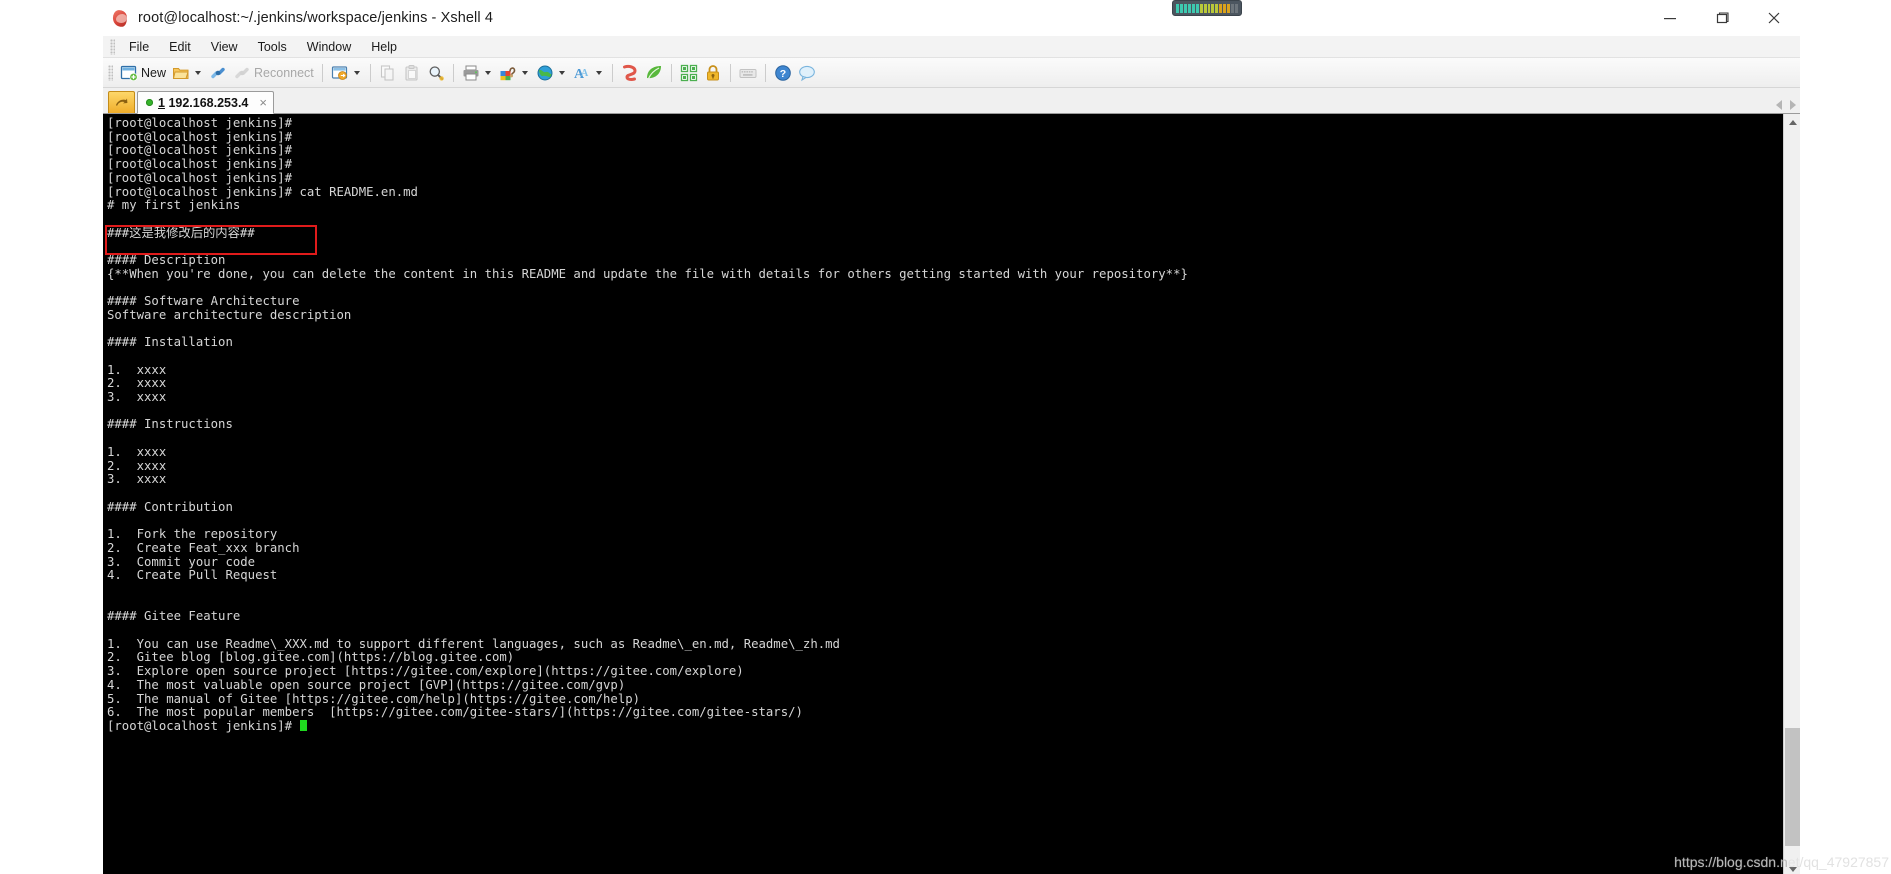 The height and width of the screenshot is (874, 1891). What do you see at coordinates (508, 73) in the screenshot?
I see `color-scheme-icon` at bounding box center [508, 73].